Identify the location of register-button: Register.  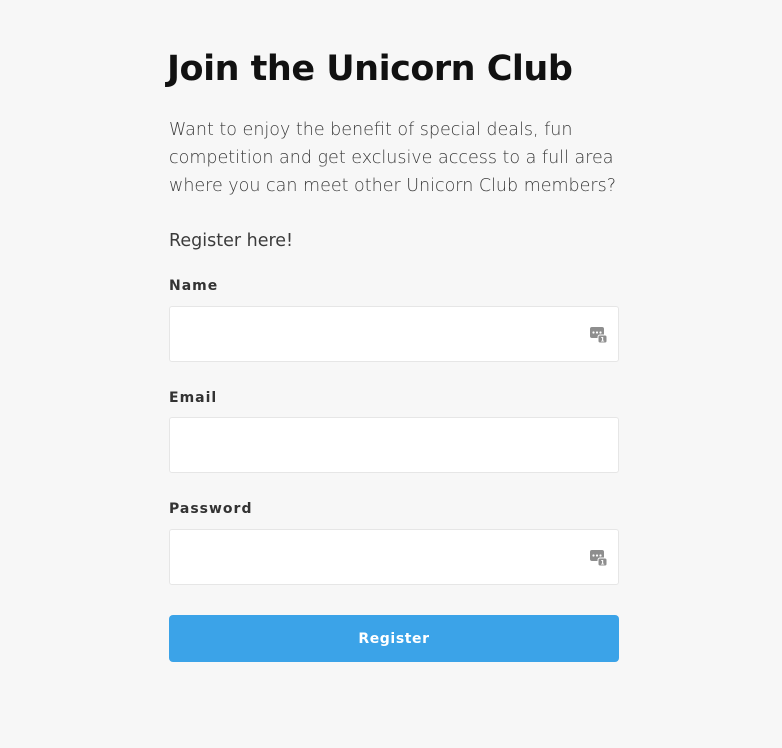
(394, 638).